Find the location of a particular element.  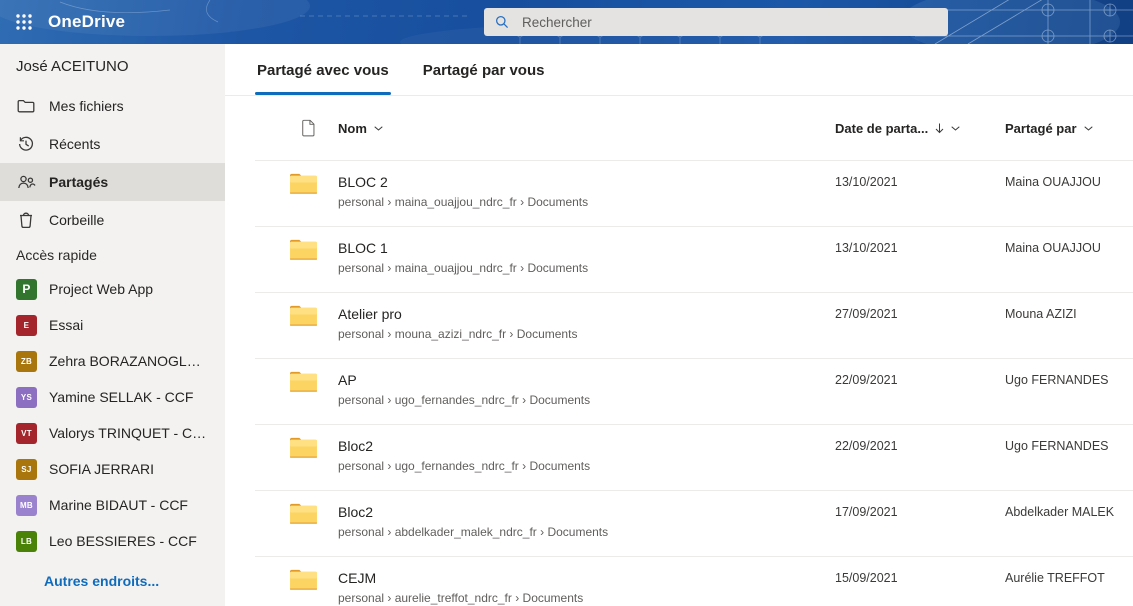

quick-access-item-project-web-app: P Project Web App is located at coordinates (112, 289).